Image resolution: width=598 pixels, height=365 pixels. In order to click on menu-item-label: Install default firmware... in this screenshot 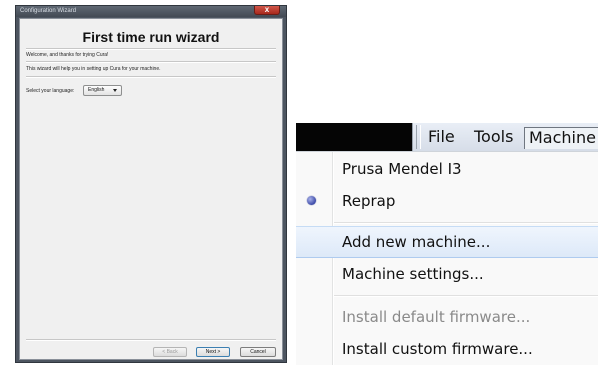, I will do `click(436, 317)`.